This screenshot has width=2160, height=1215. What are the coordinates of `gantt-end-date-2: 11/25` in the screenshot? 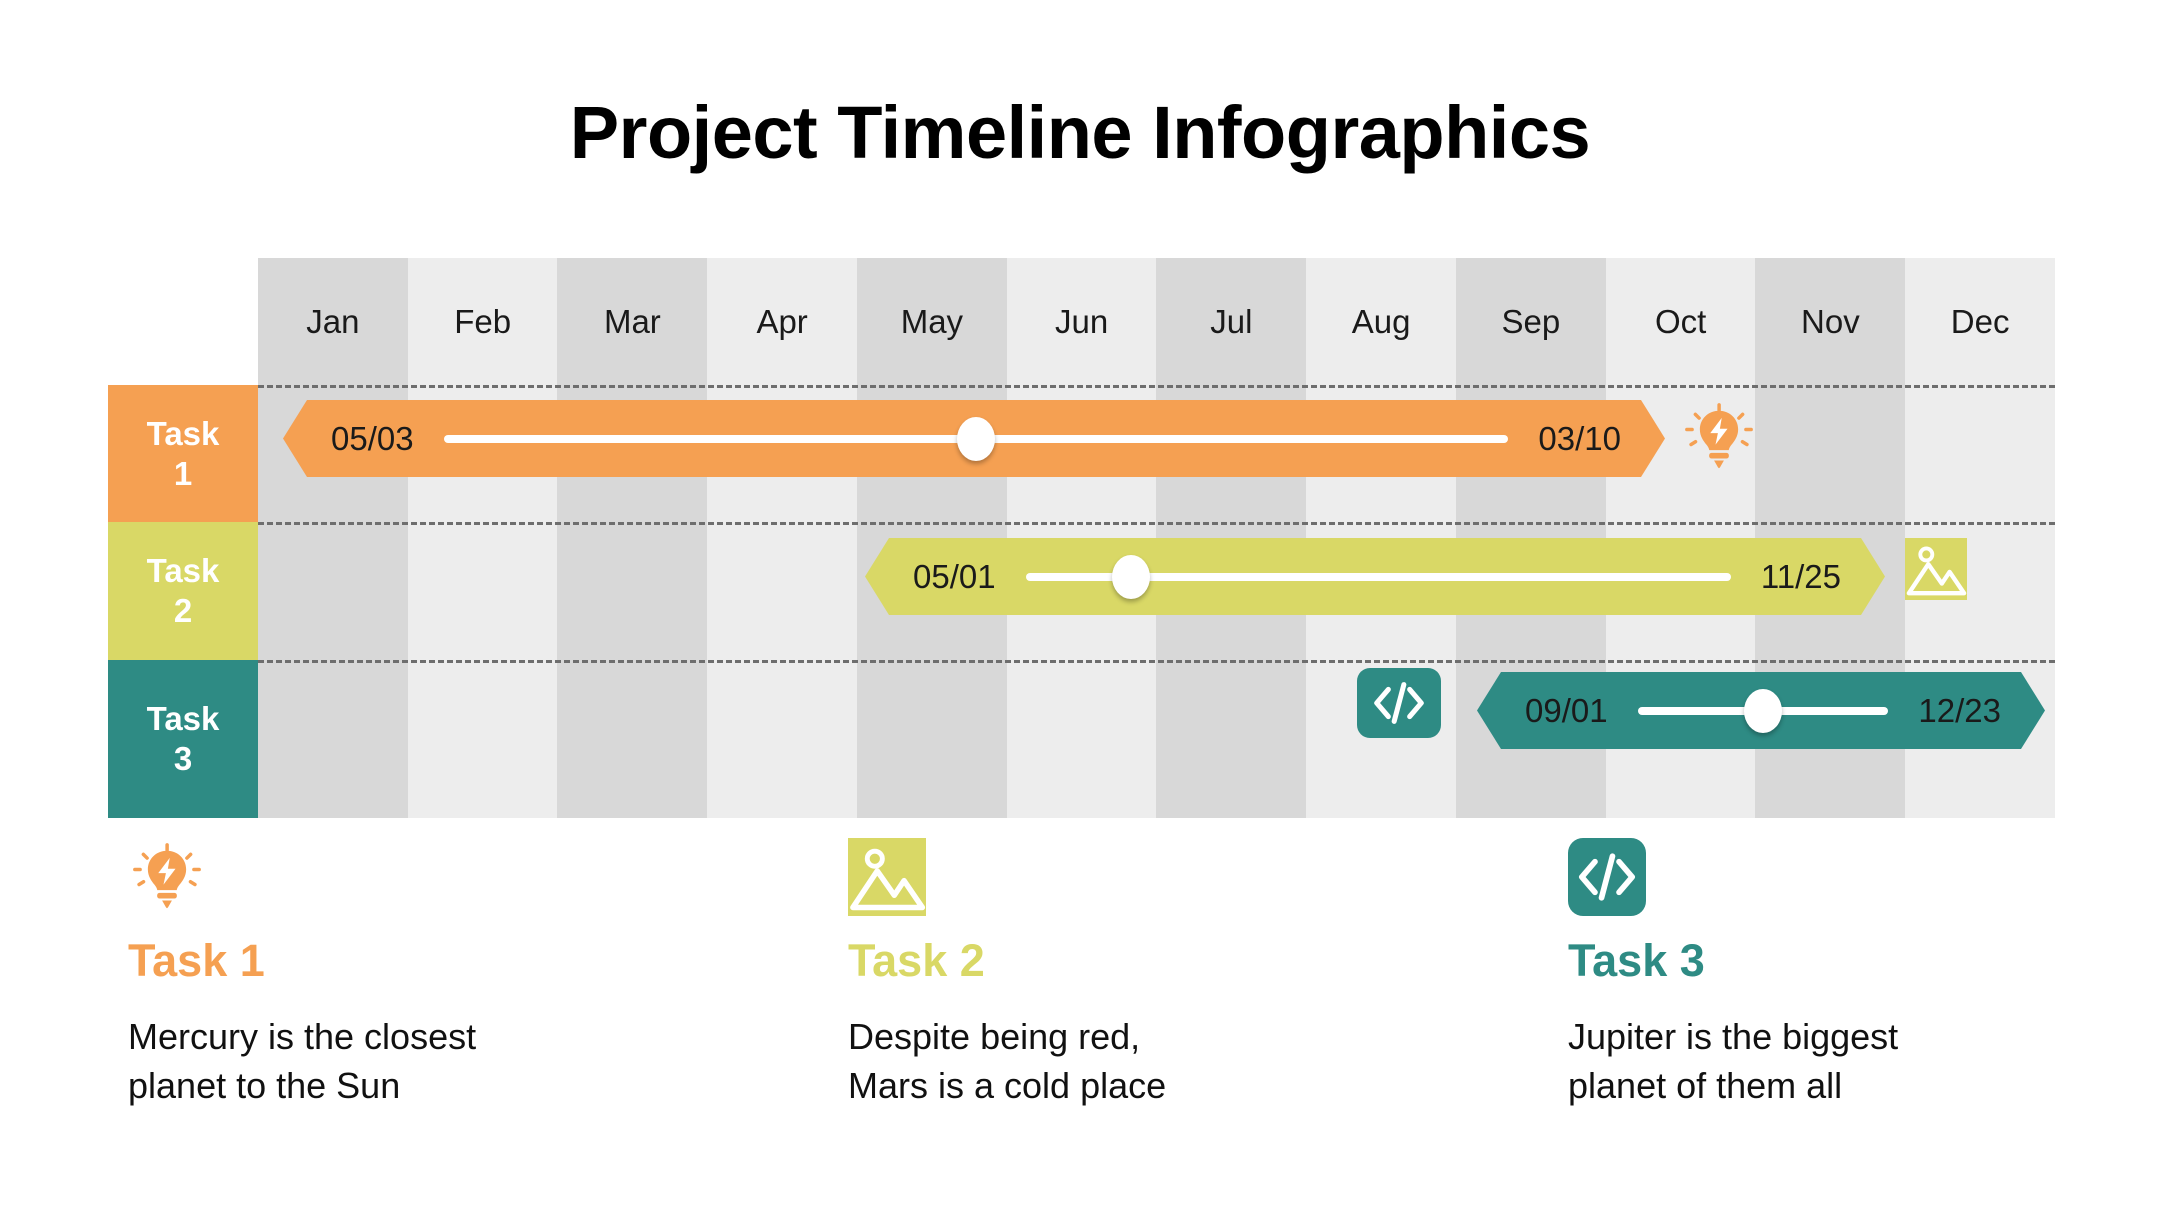 It's located at (1800, 576).